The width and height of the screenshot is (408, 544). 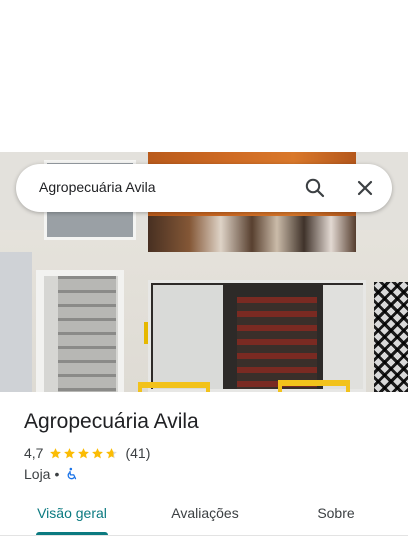 I want to click on wheelchair-accessible-icon, so click(x=72, y=474).